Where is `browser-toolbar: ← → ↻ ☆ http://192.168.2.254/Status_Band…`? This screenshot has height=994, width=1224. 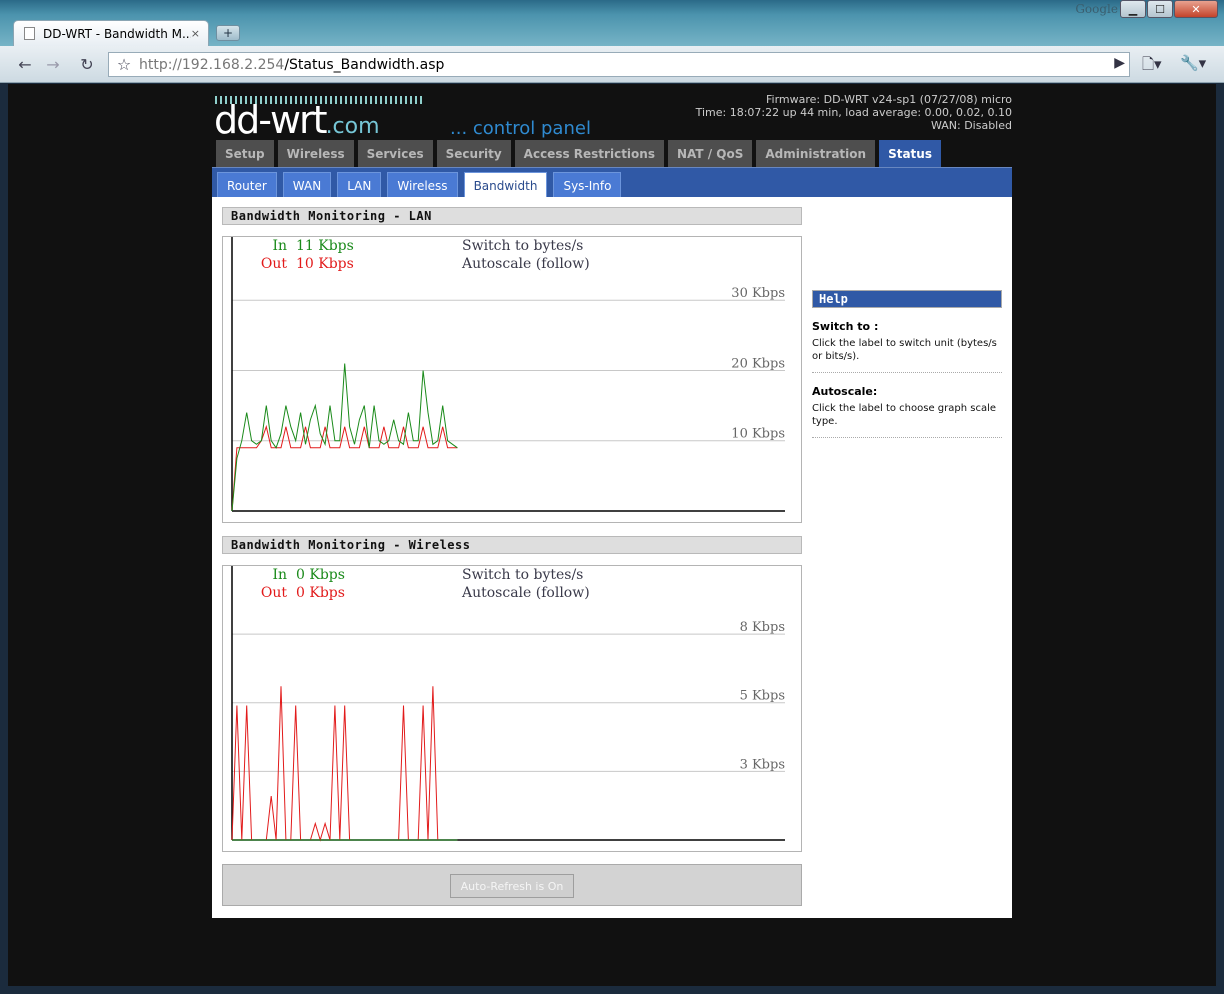
browser-toolbar: ← → ↻ ☆ http://192.168.2.254/Status_Band… is located at coordinates (612, 64).